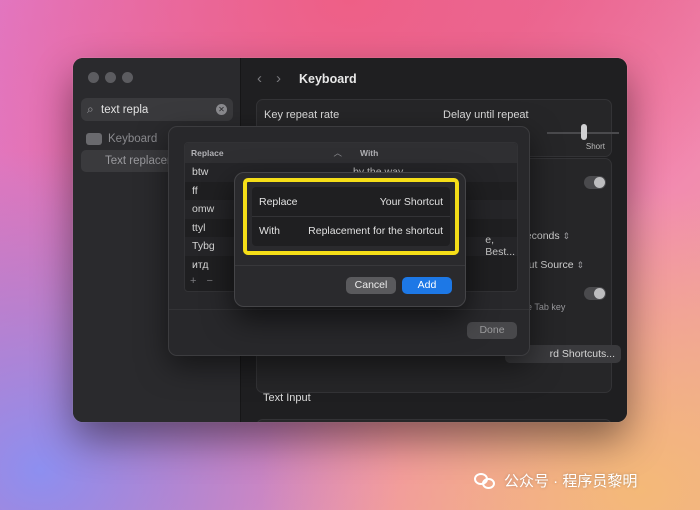 This screenshot has height=510, width=700. What do you see at coordinates (209, 281) in the screenshot?
I see `remove-row-button: −` at bounding box center [209, 281].